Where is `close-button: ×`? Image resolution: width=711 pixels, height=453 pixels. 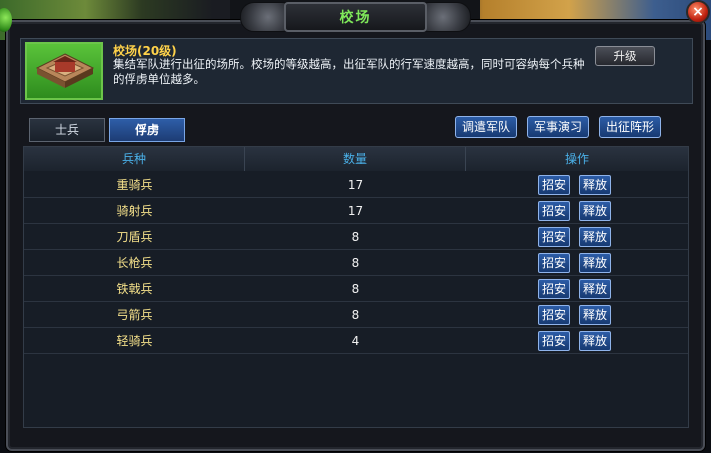
close-button: × is located at coordinates (698, 12).